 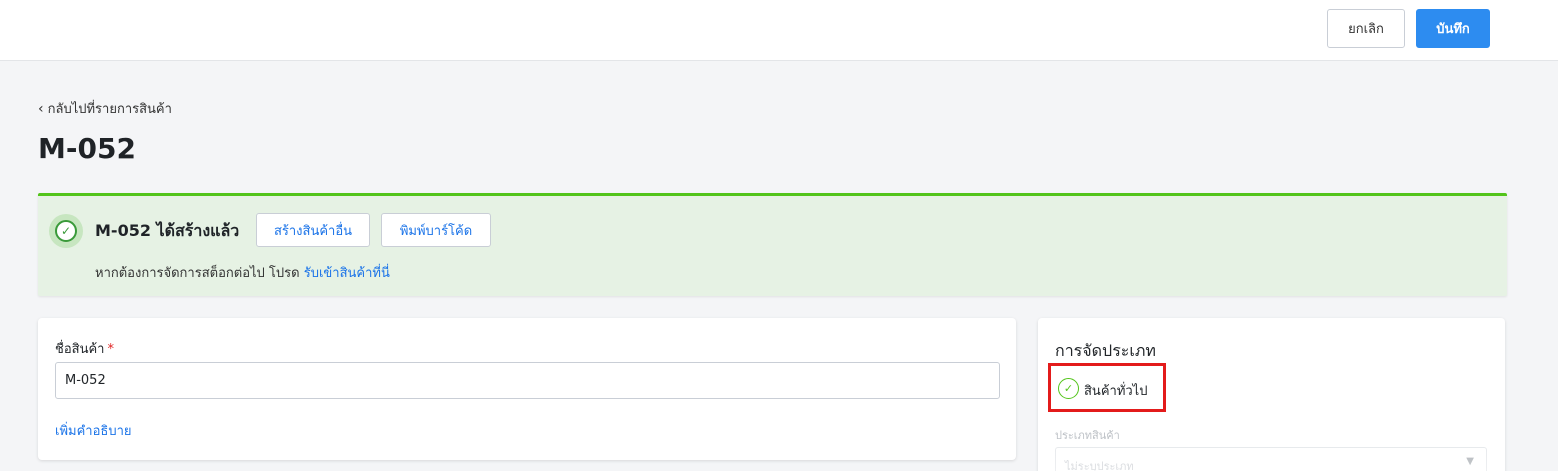 What do you see at coordinates (41, 108) in the screenshot?
I see `chevron-left-icon: ‹` at bounding box center [41, 108].